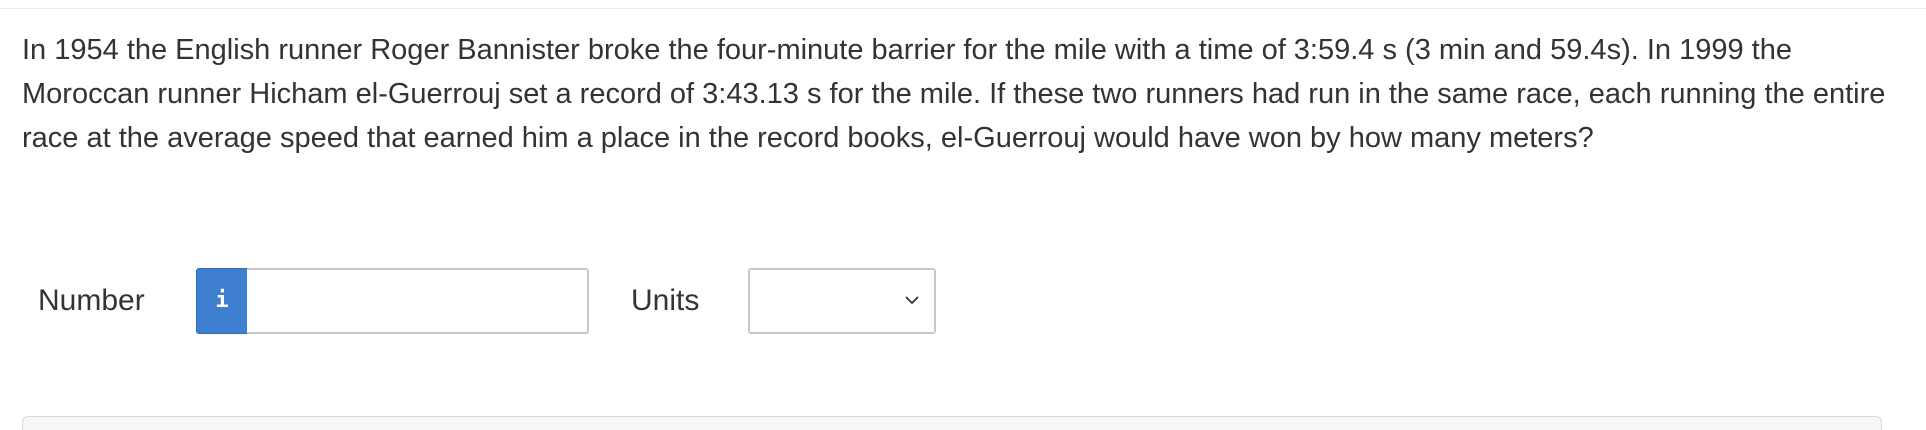 The image size is (1926, 430). I want to click on units-select, so click(842, 301).